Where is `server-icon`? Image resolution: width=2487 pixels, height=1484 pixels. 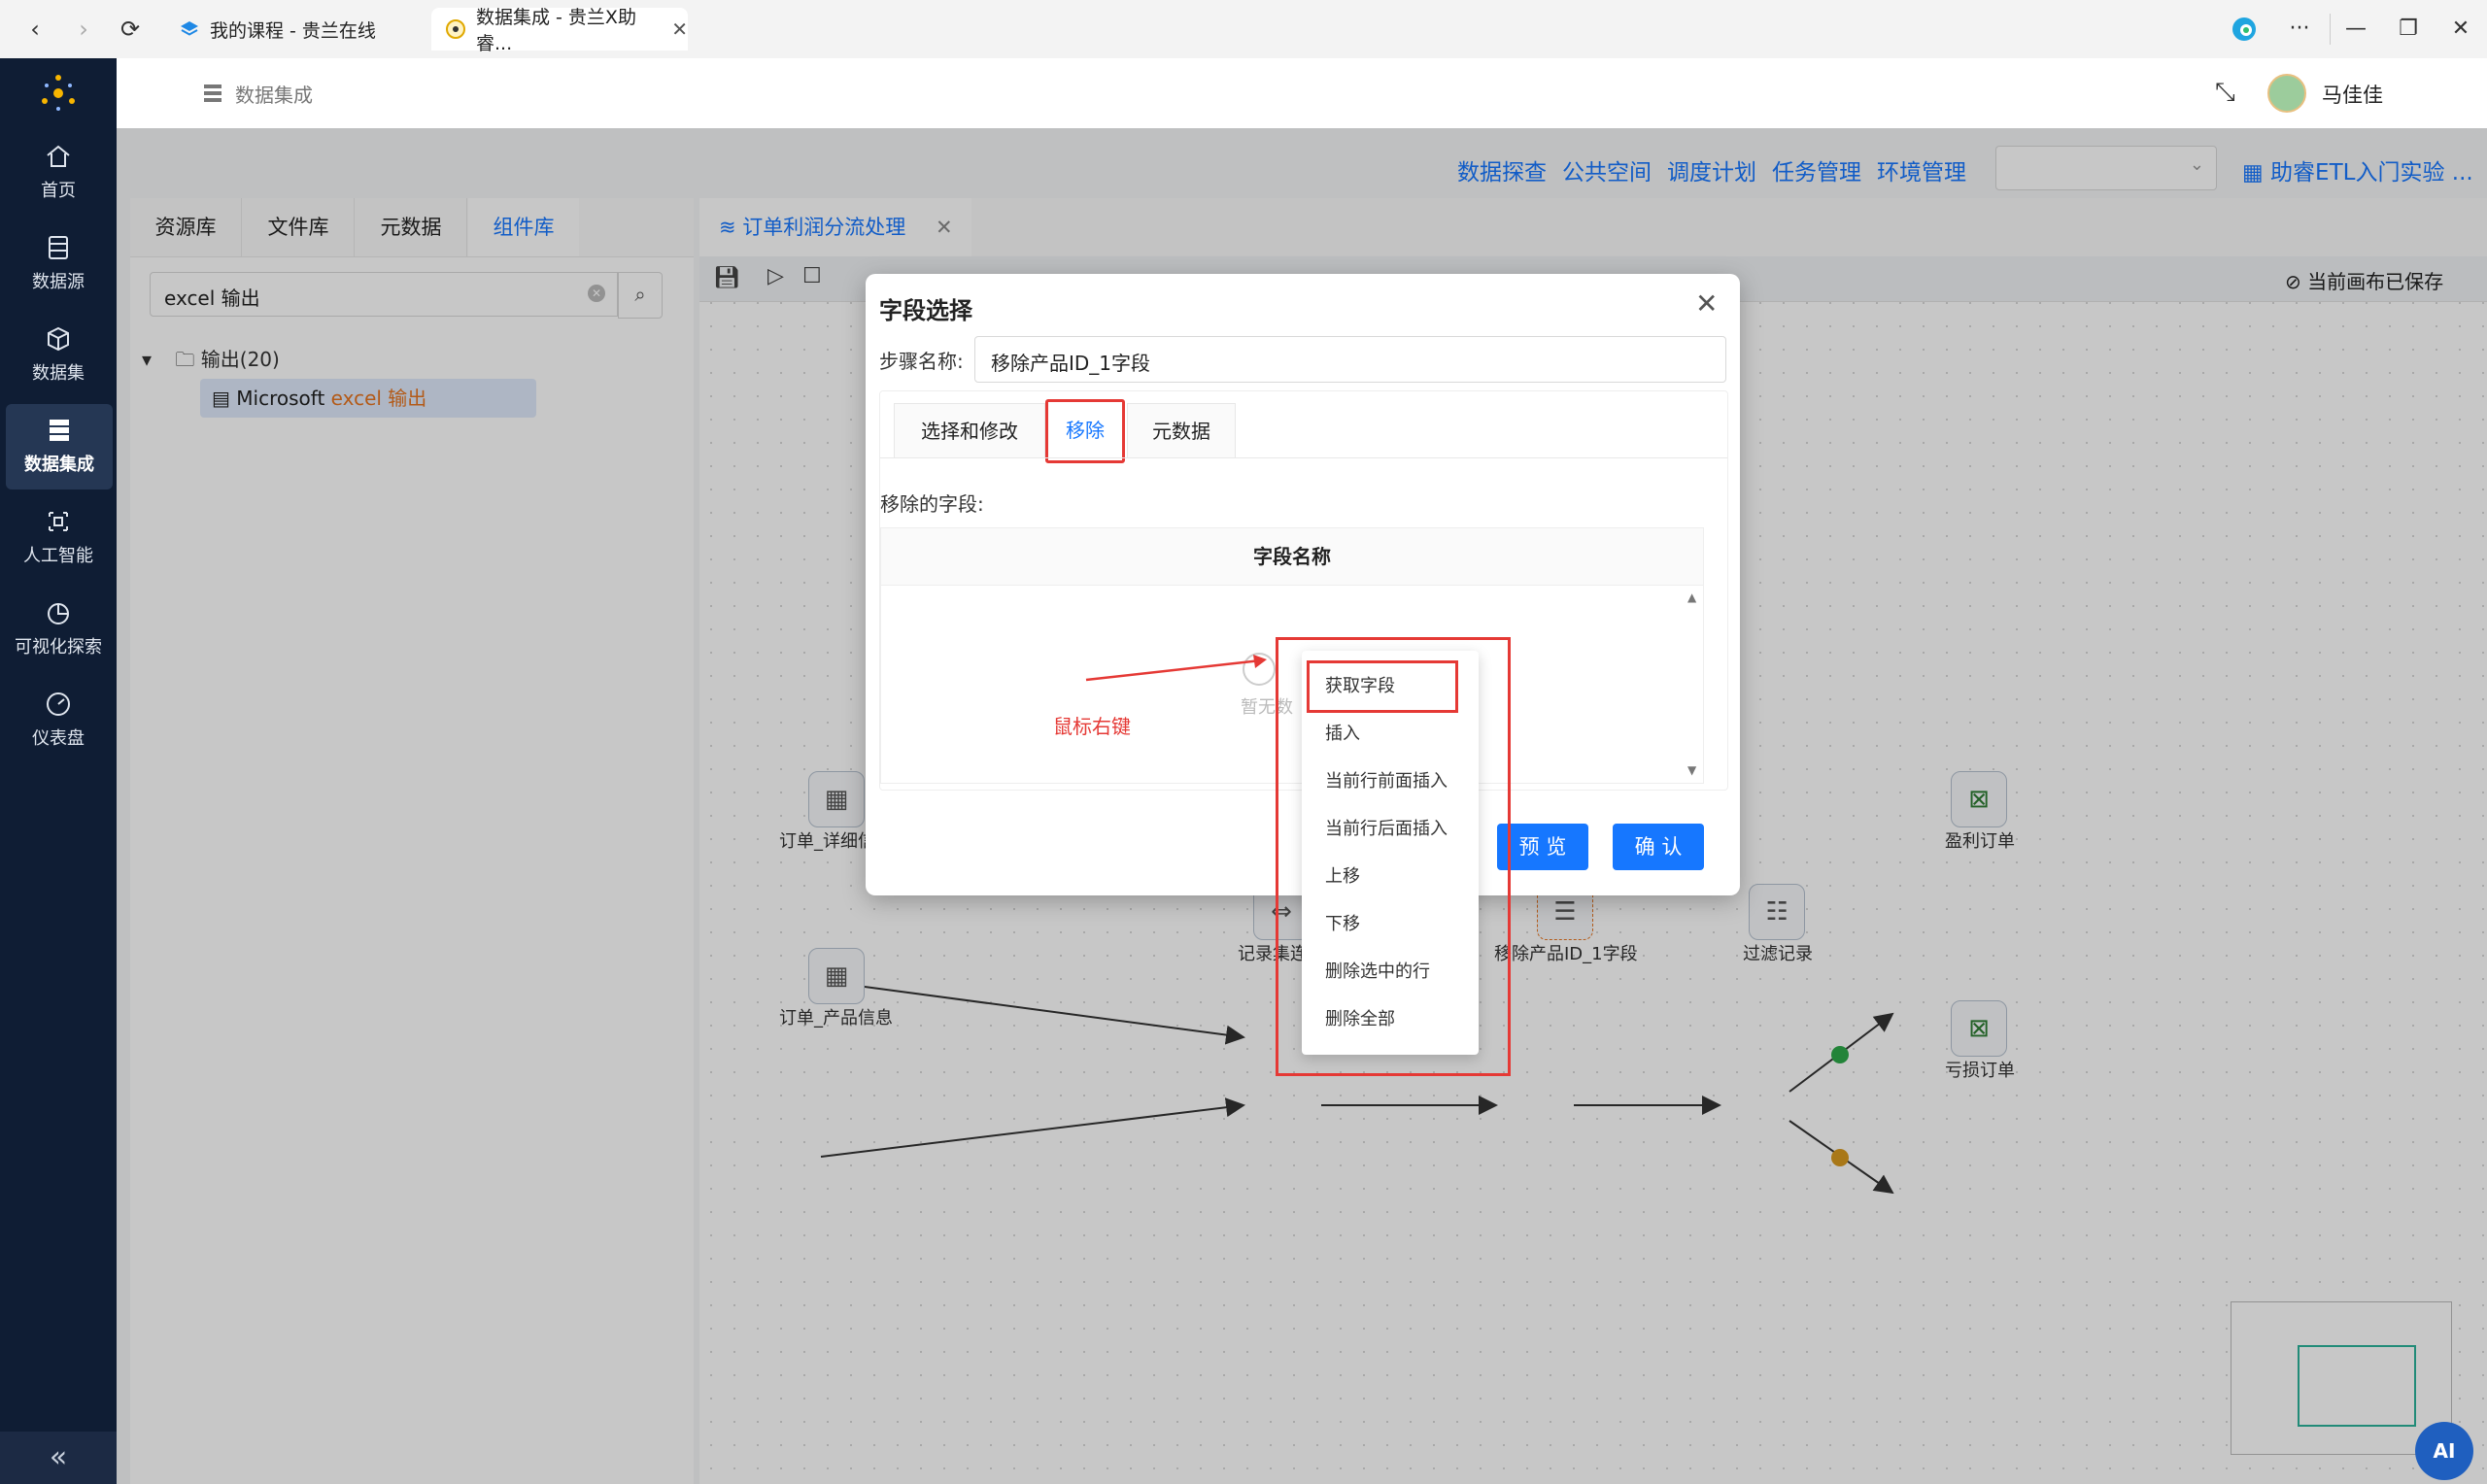
server-icon is located at coordinates (59, 430).